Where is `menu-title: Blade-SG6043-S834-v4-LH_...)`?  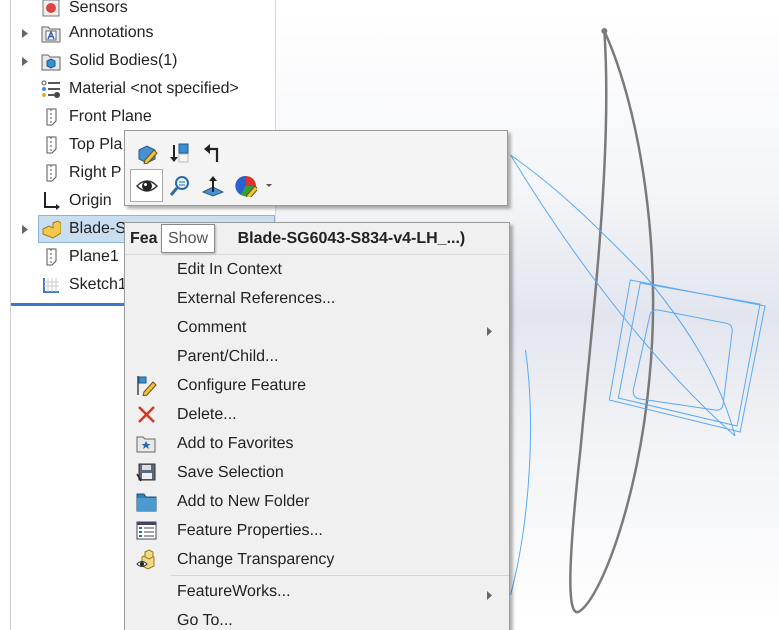
menu-title: Blade-SG6043-S834-v4-LH_...) is located at coordinates (352, 239).